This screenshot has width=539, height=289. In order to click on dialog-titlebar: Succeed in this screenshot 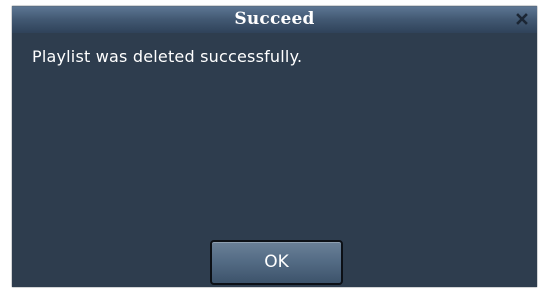, I will do `click(274, 20)`.